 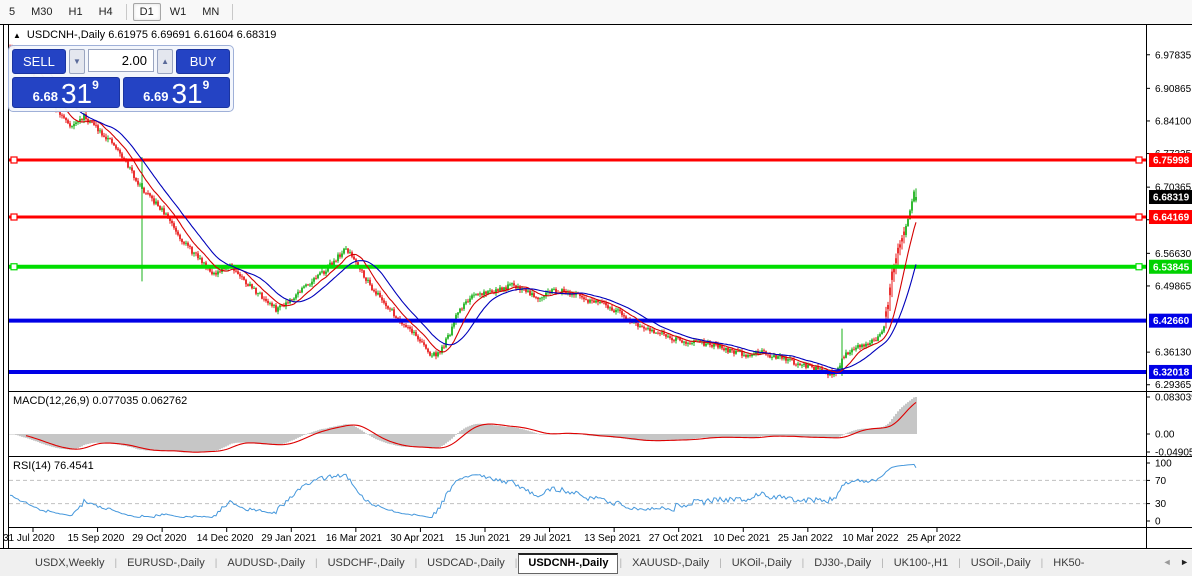 I want to click on timeframe-button-d1: D1, so click(x=146, y=12).